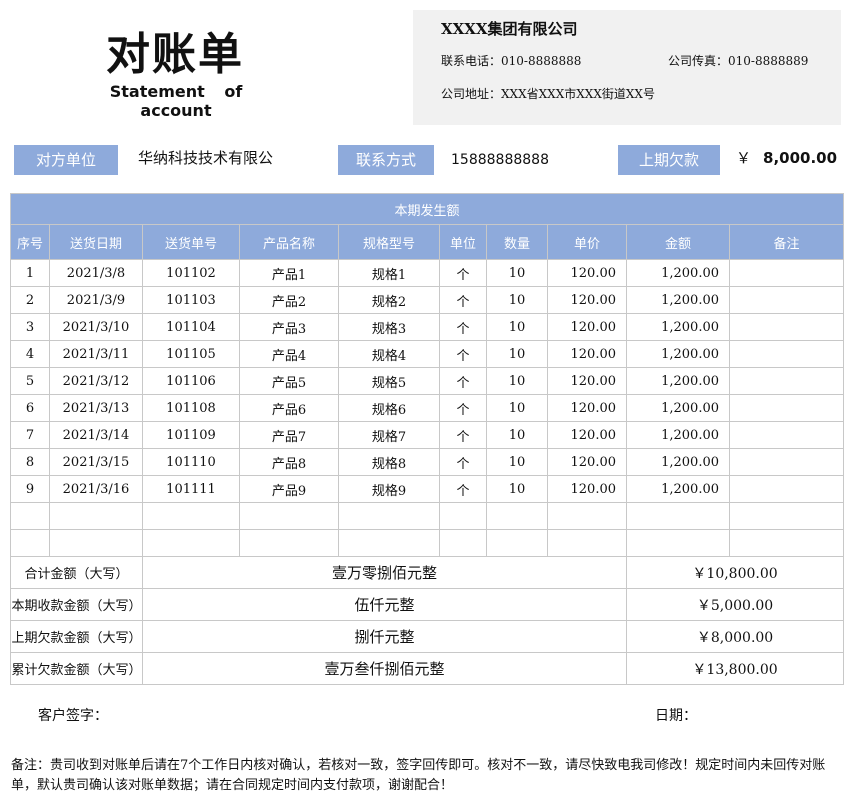 The width and height of the screenshot is (853, 800). I want to click on table-cell: 产品3, so click(289, 327).